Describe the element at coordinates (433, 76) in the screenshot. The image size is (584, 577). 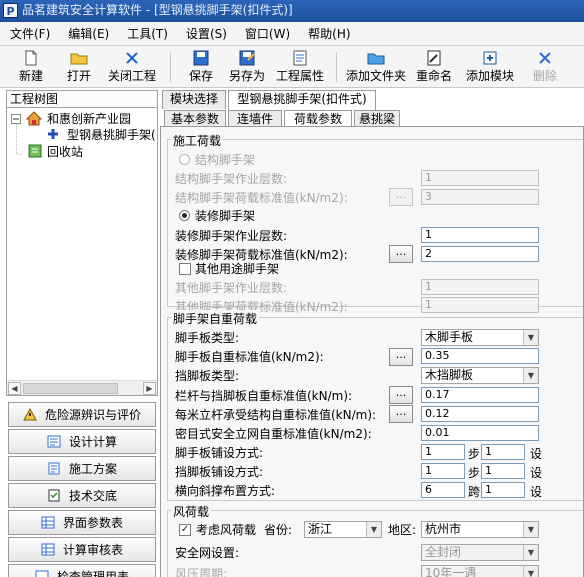
I see `rename-label: 重命名` at that location.